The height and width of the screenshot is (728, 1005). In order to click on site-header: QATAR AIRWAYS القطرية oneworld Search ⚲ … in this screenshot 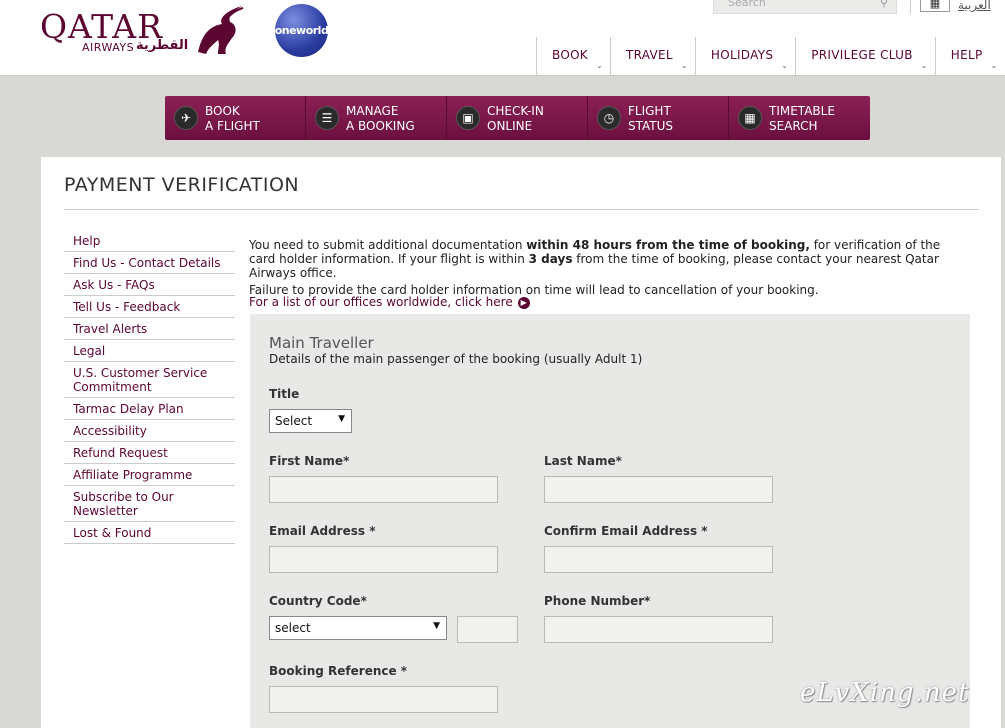, I will do `click(502, 38)`.